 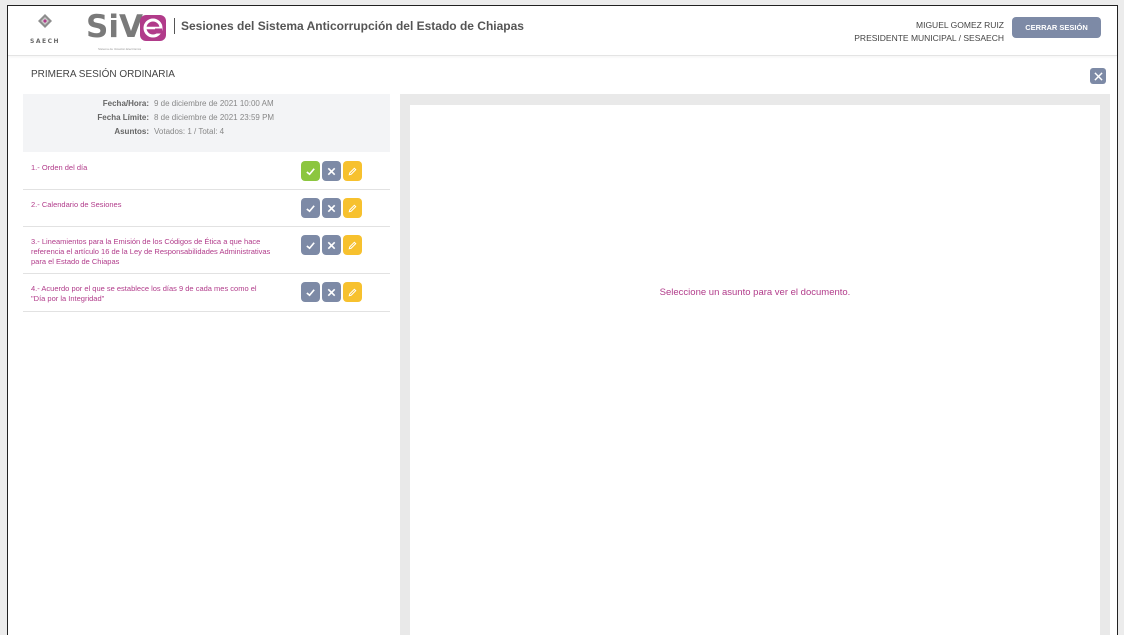 What do you see at coordinates (214, 103) in the screenshot?
I see `info-value: 9 de diciembre de 2021 10:00 AM` at bounding box center [214, 103].